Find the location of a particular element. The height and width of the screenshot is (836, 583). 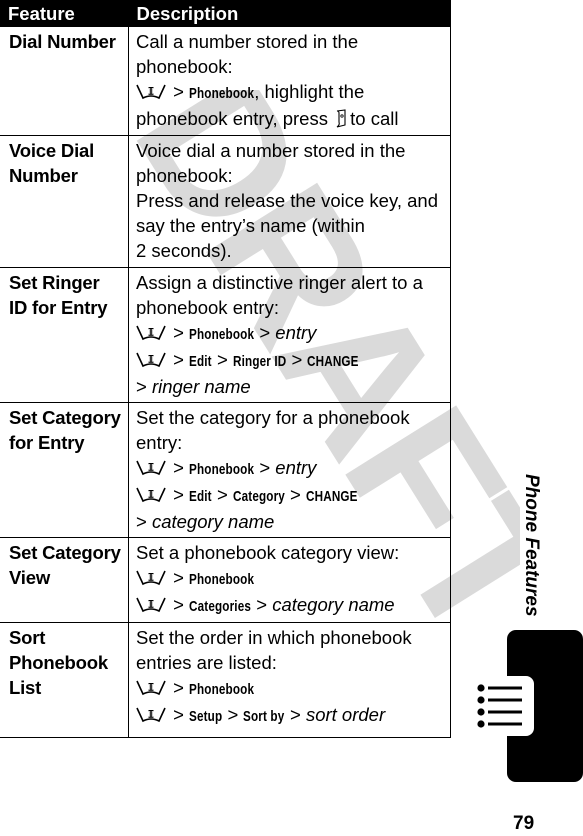

header-description: Description is located at coordinates (289, 13).